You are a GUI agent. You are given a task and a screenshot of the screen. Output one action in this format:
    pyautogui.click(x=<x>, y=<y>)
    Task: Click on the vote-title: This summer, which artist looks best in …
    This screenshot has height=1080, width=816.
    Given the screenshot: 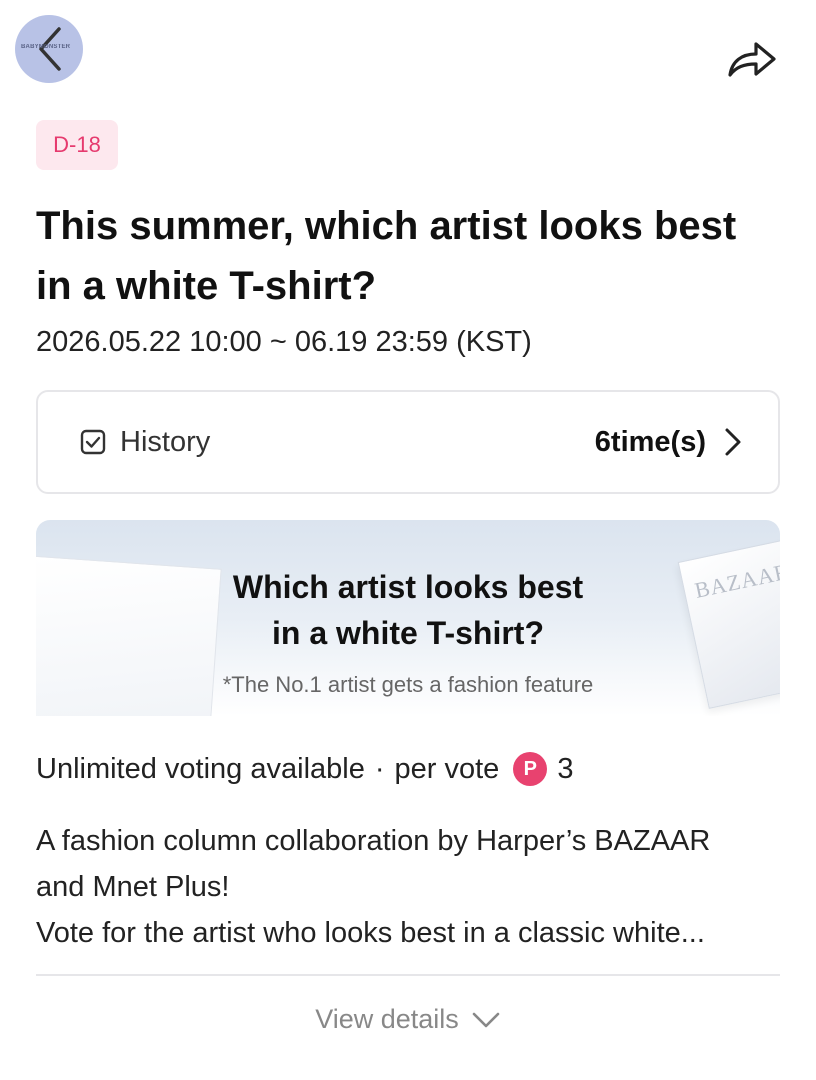 What is the action you would take?
    pyautogui.click(x=386, y=256)
    